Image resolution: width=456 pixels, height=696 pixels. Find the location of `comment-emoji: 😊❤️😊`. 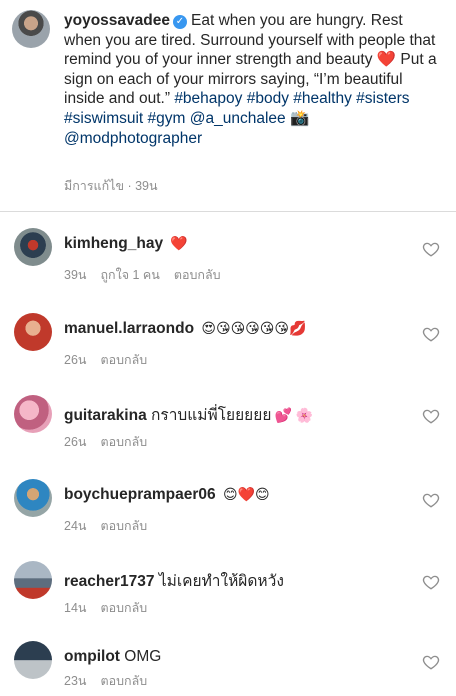

comment-emoji: 😊❤️😊 is located at coordinates (246, 494).